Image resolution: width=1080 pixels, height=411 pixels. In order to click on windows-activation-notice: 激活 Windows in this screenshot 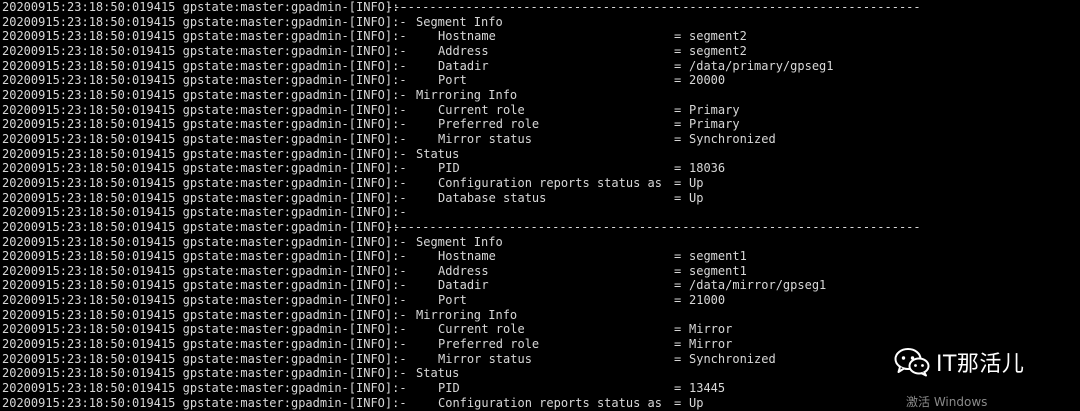, I will do `click(947, 402)`.